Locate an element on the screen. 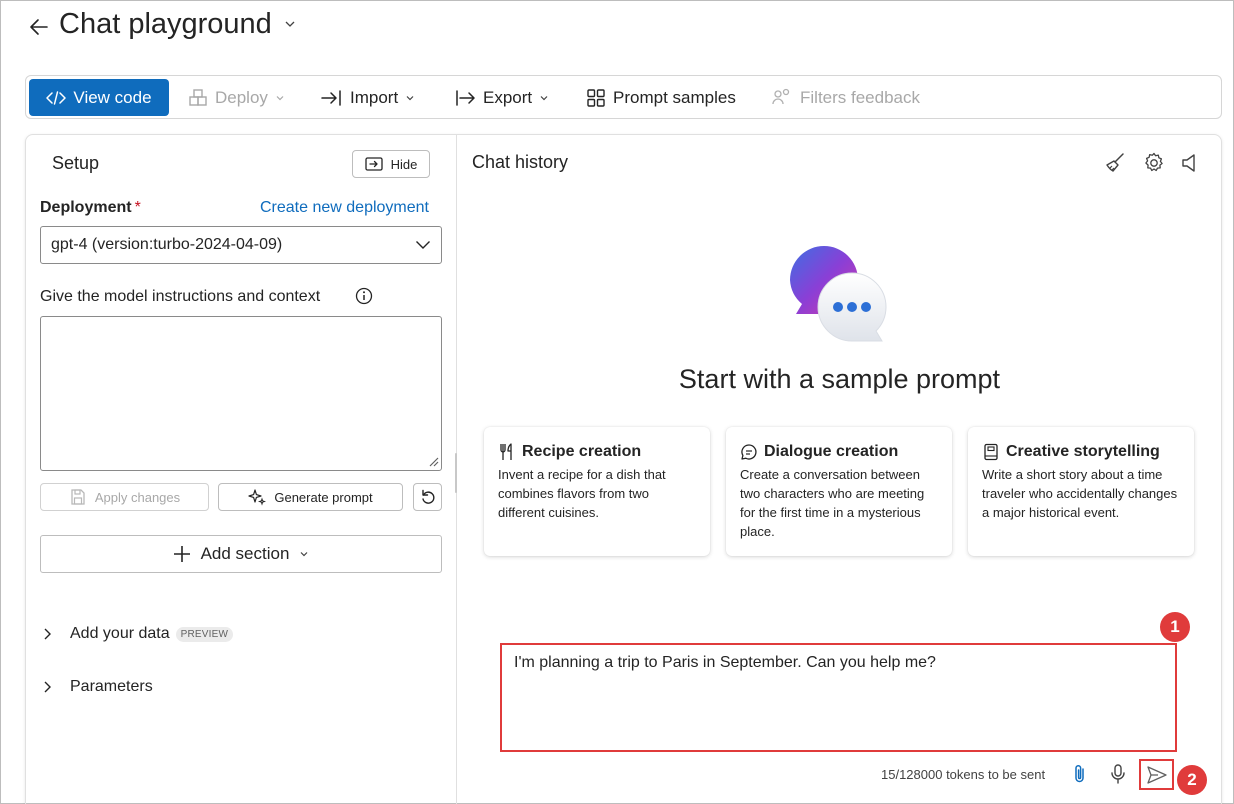 The height and width of the screenshot is (804, 1234). attach-button is located at coordinates (1080, 774).